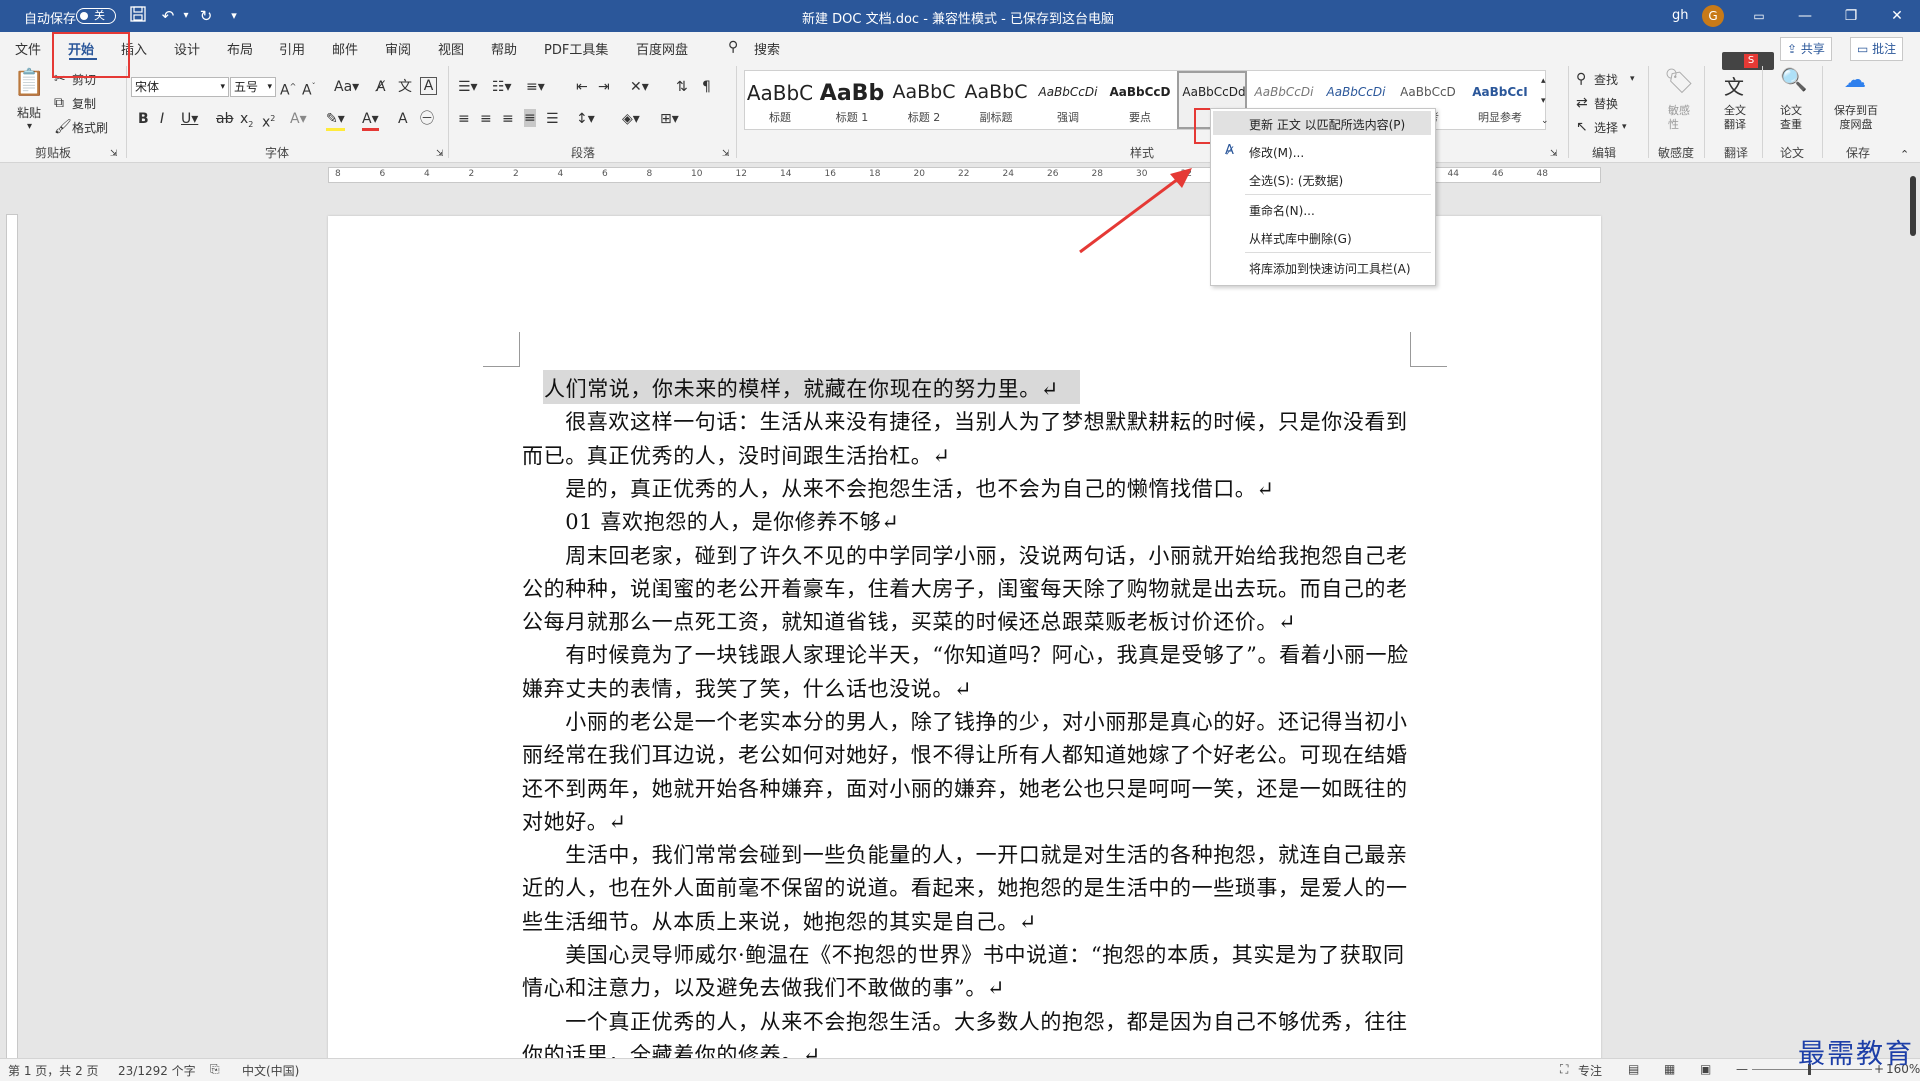 The width and height of the screenshot is (1920, 1081). Describe the element at coordinates (440, 154) in the screenshot. I see `font-launcher-icon: ⇲` at that location.